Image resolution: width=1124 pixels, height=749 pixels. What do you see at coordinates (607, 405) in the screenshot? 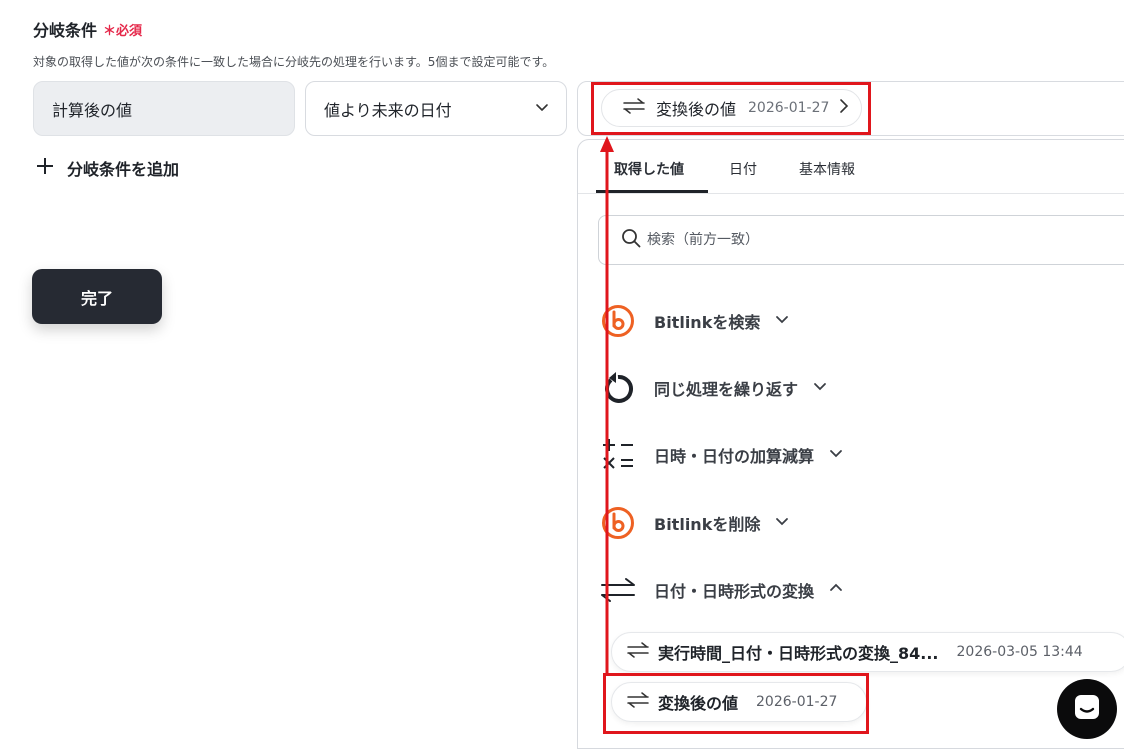
I see `annotation-arrow` at bounding box center [607, 405].